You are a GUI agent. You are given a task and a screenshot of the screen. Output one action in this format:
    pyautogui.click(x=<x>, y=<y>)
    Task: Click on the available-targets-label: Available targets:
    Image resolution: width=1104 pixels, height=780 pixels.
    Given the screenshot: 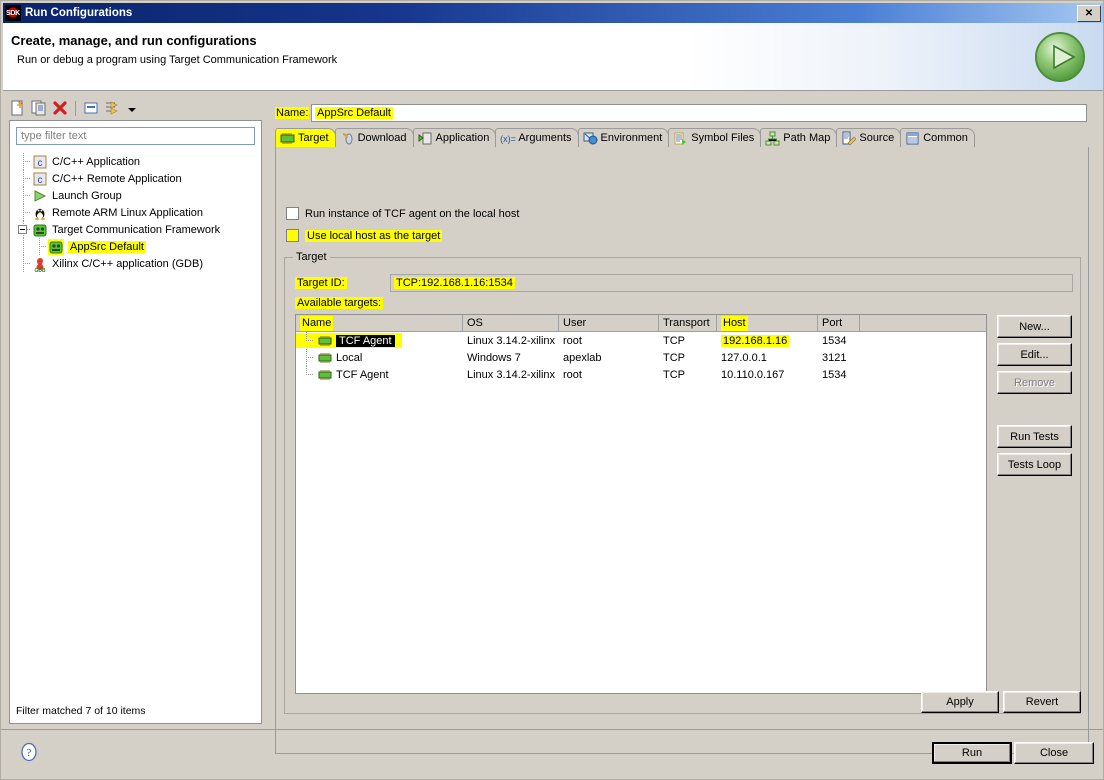 What is the action you would take?
    pyautogui.click(x=339, y=303)
    